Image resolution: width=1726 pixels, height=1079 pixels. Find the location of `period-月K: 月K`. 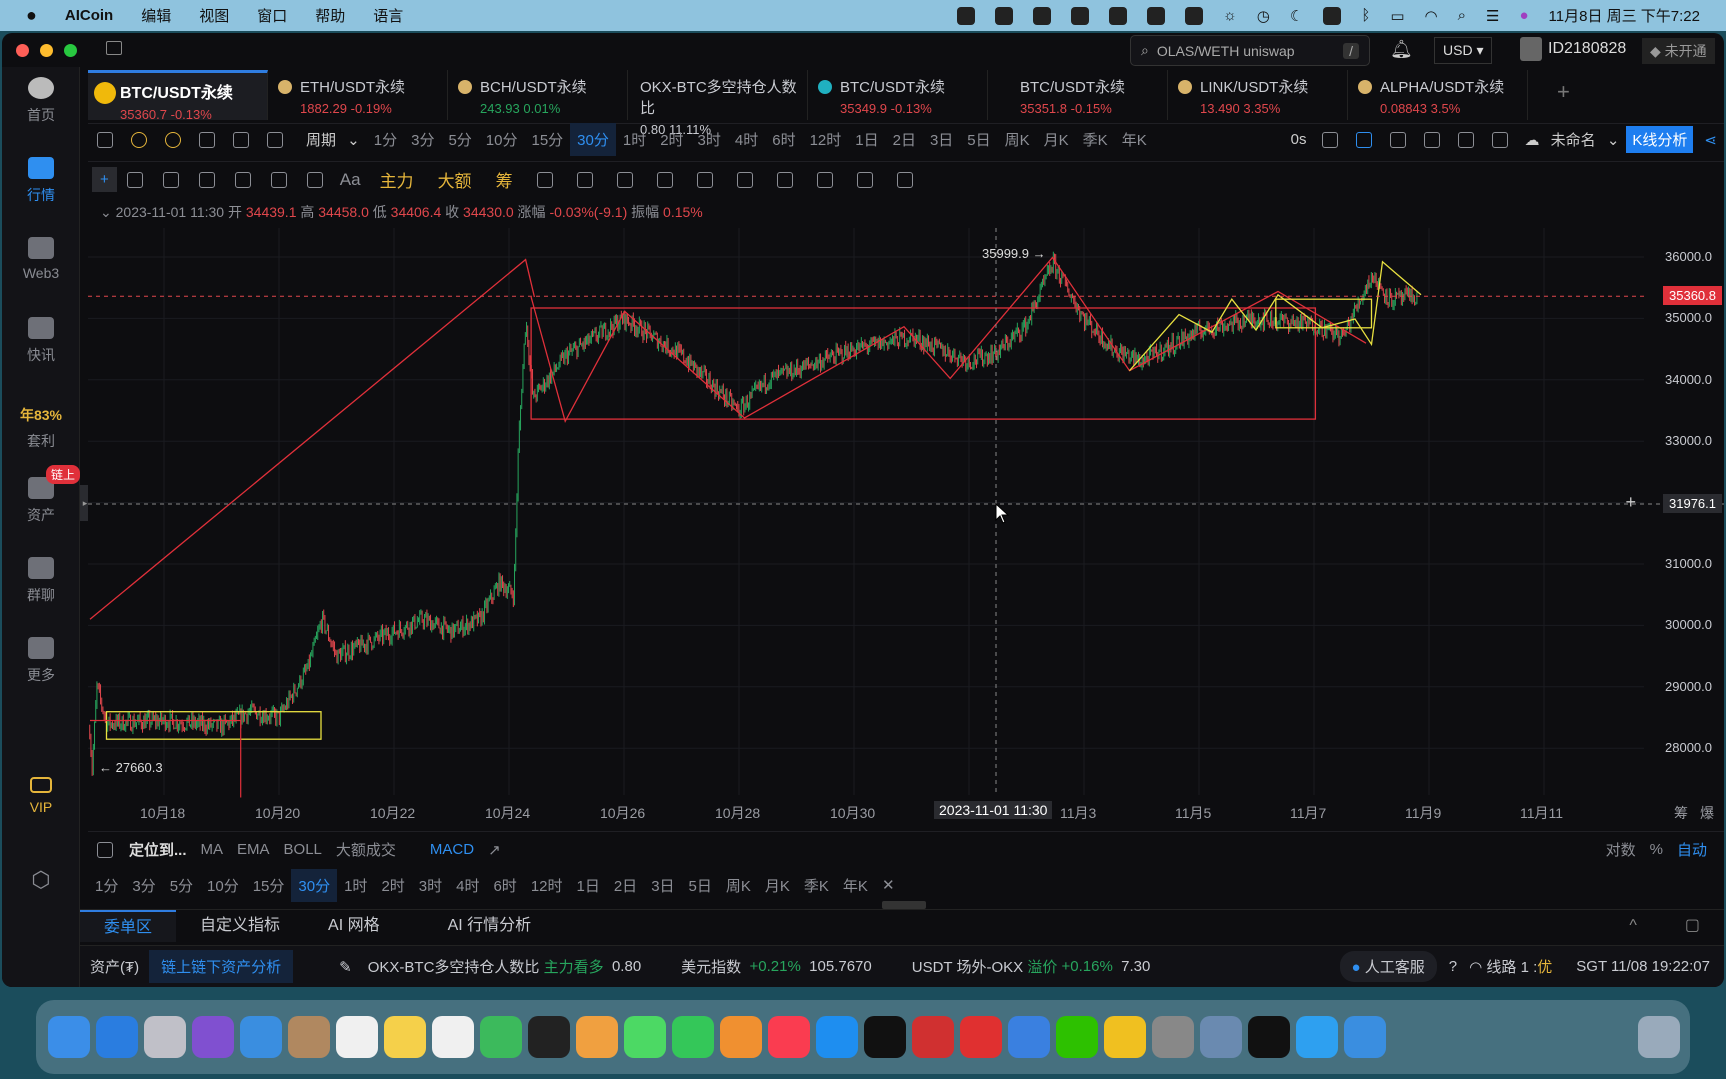

period-月K: 月K is located at coordinates (777, 885).